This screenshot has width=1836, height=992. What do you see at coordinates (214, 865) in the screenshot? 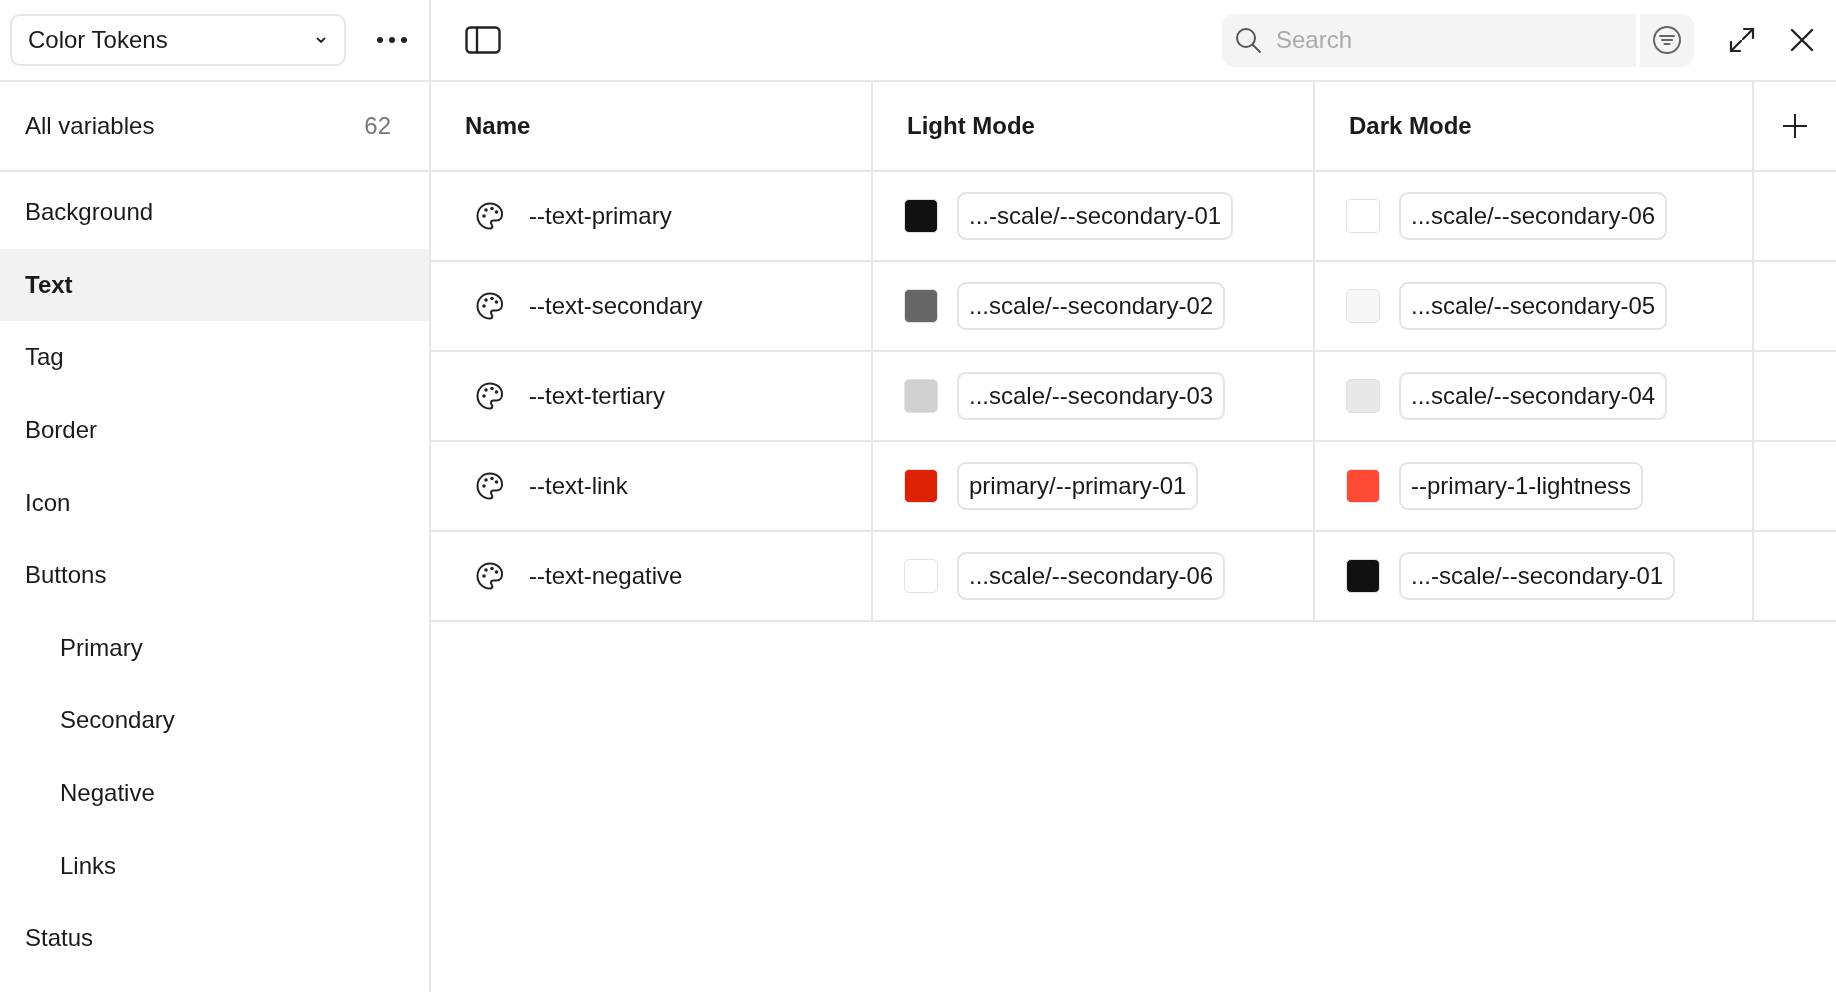
I see `group-item: Links` at bounding box center [214, 865].